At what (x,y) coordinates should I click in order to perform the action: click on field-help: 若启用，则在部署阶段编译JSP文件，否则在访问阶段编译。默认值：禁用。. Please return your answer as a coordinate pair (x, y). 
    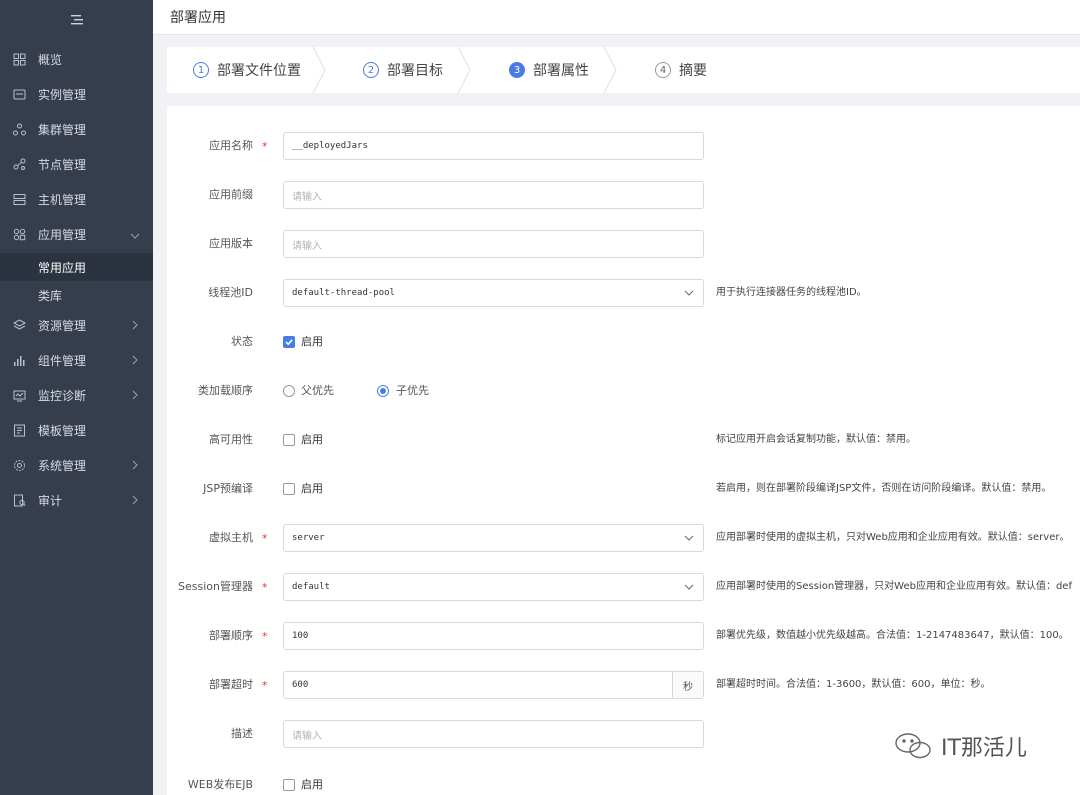
    Looking at the image, I should click on (884, 488).